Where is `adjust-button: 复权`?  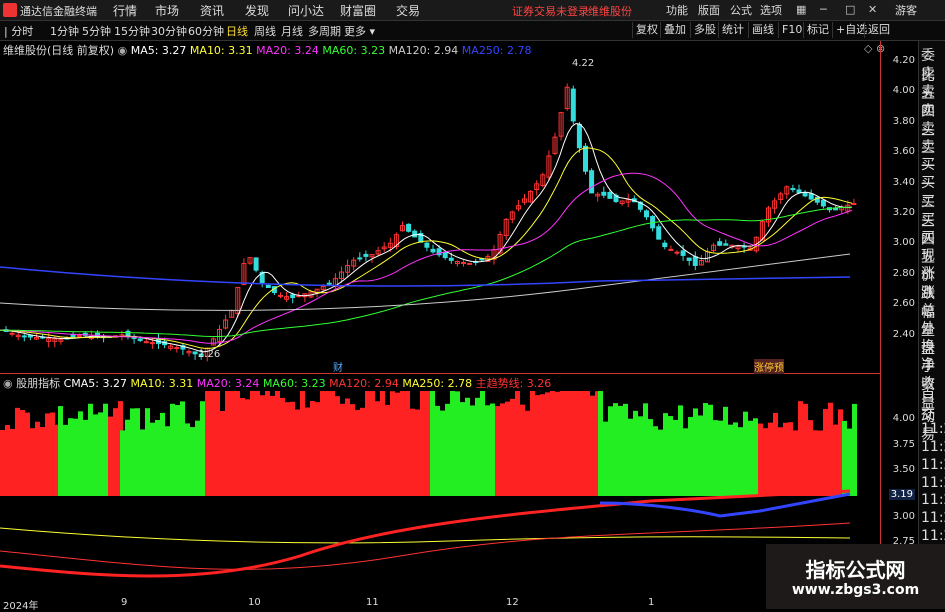 adjust-button: 复权 is located at coordinates (646, 30).